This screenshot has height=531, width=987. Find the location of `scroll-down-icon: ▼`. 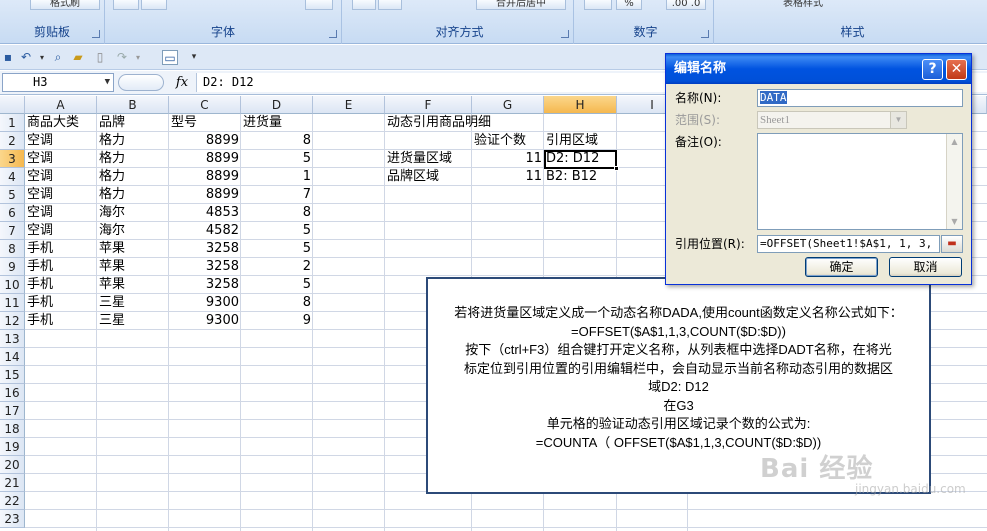

scroll-down-icon: ▼ is located at coordinates (954, 221).